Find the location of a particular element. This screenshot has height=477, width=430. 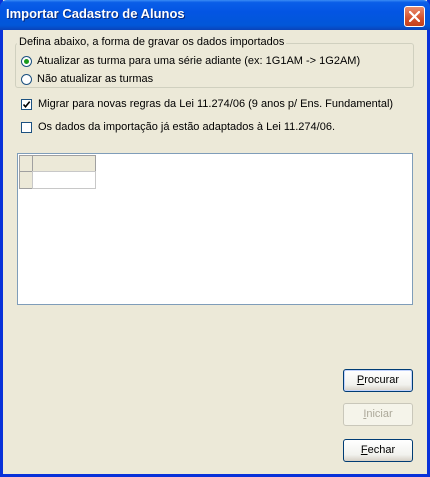

close-icon is located at coordinates (414, 16).